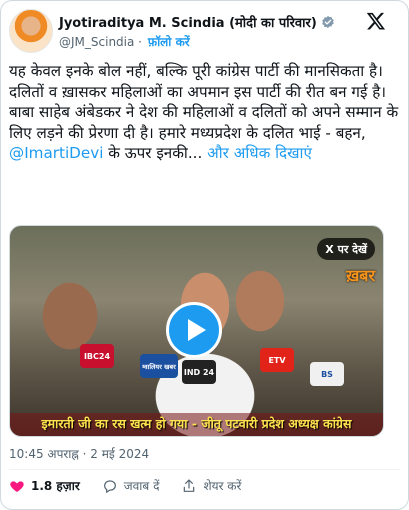 Image resolution: width=409 pixels, height=510 pixels. I want to click on reply-label: जवाब दें, so click(141, 486).